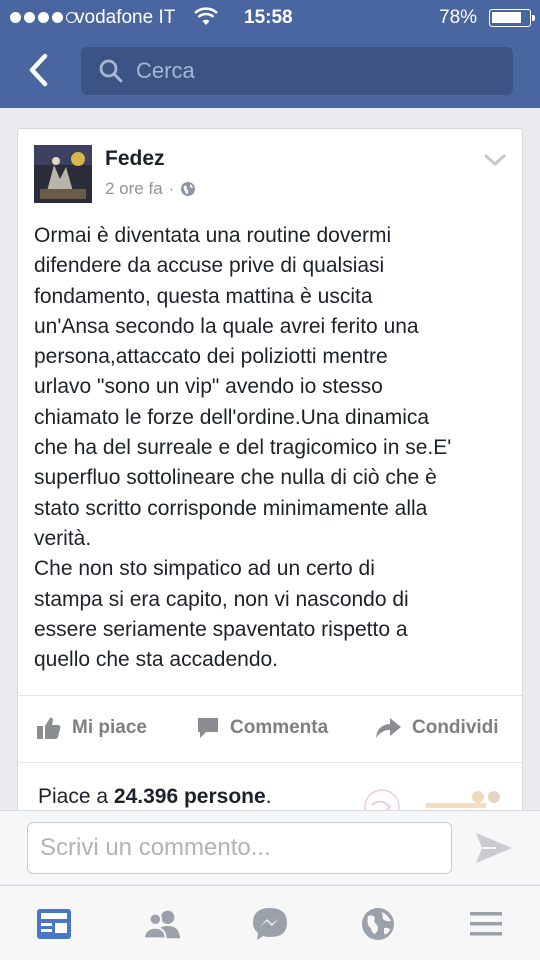  Describe the element at coordinates (135, 159) in the screenshot. I see `post-author: Fedez` at that location.